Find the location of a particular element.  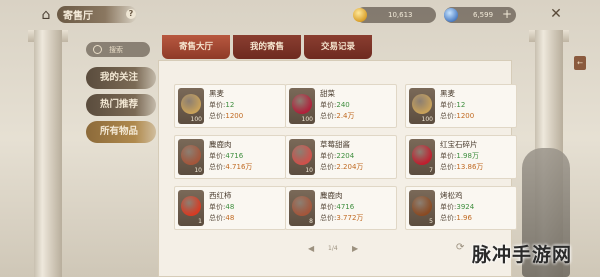

watermark: 脉冲手游网 is located at coordinates (522, 255).